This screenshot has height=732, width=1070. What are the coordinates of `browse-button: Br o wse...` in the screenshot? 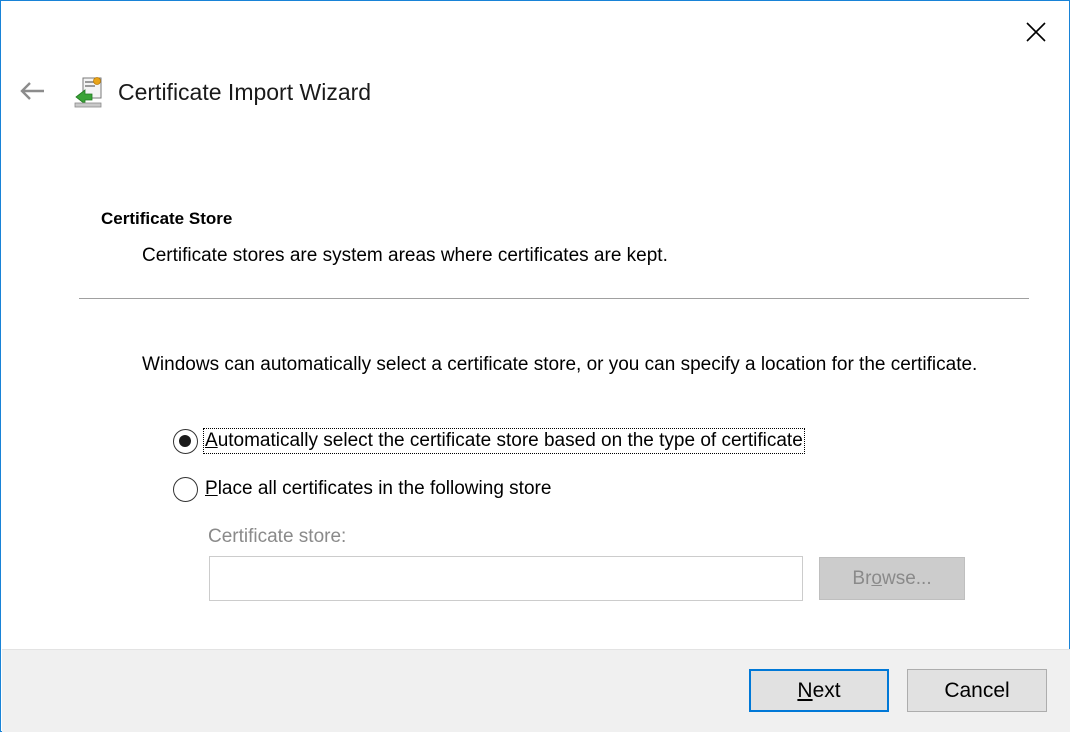 It's located at (892, 578).